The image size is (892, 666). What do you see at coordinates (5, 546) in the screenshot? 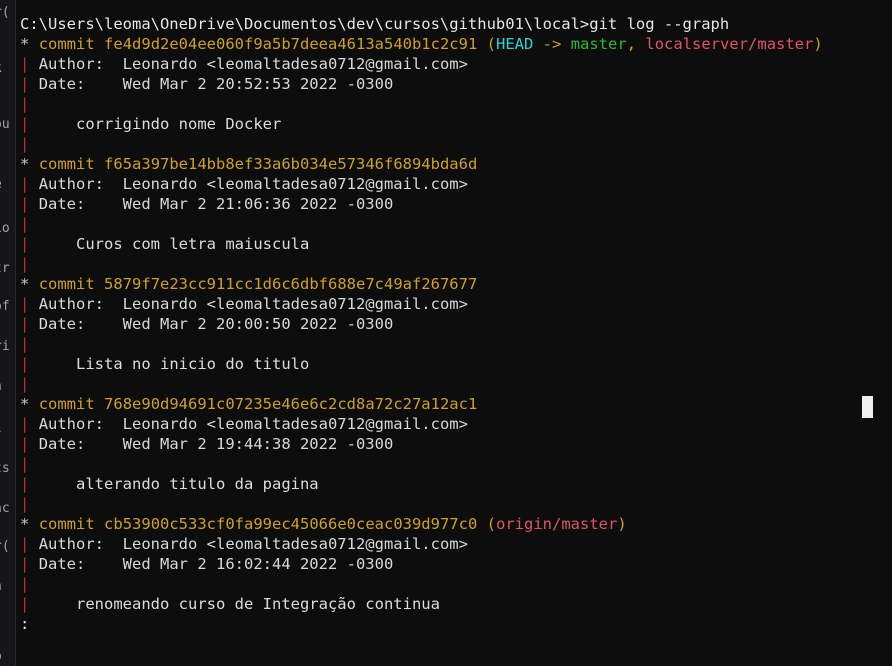
I see `sliver-fragment: r(` at bounding box center [5, 546].